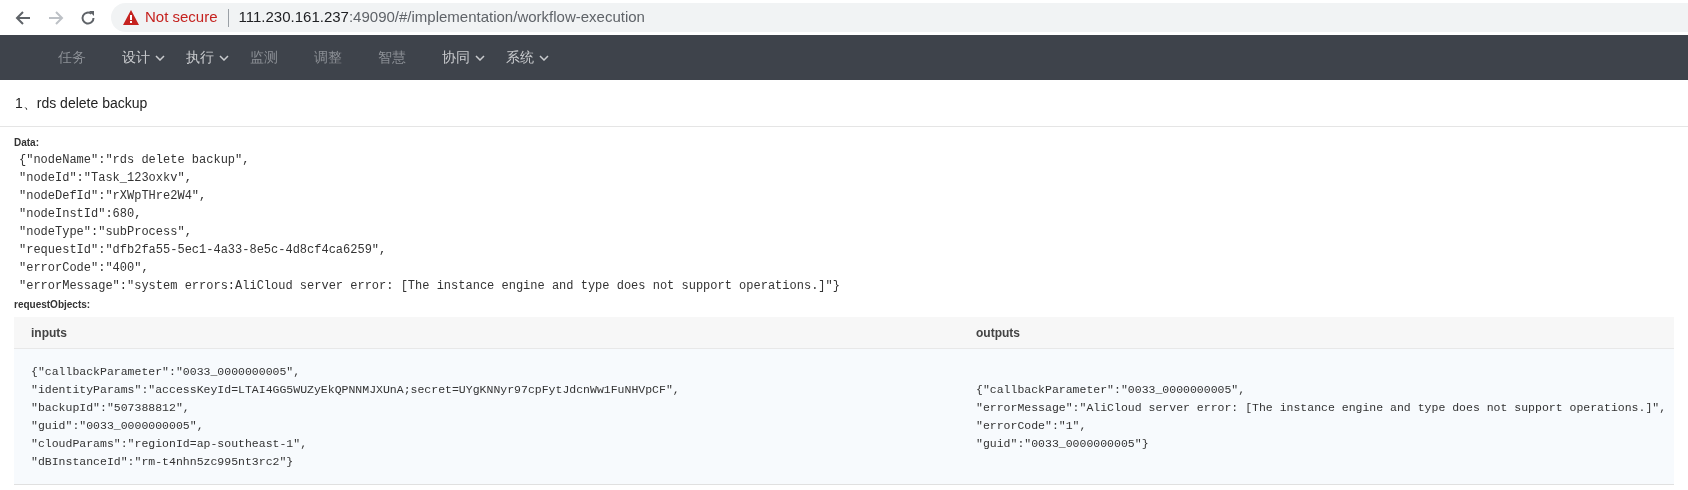 The image size is (1688, 490). I want to click on url-text: 111.230.161.237:49090/#/implementation/workflow-execution, so click(441, 17).